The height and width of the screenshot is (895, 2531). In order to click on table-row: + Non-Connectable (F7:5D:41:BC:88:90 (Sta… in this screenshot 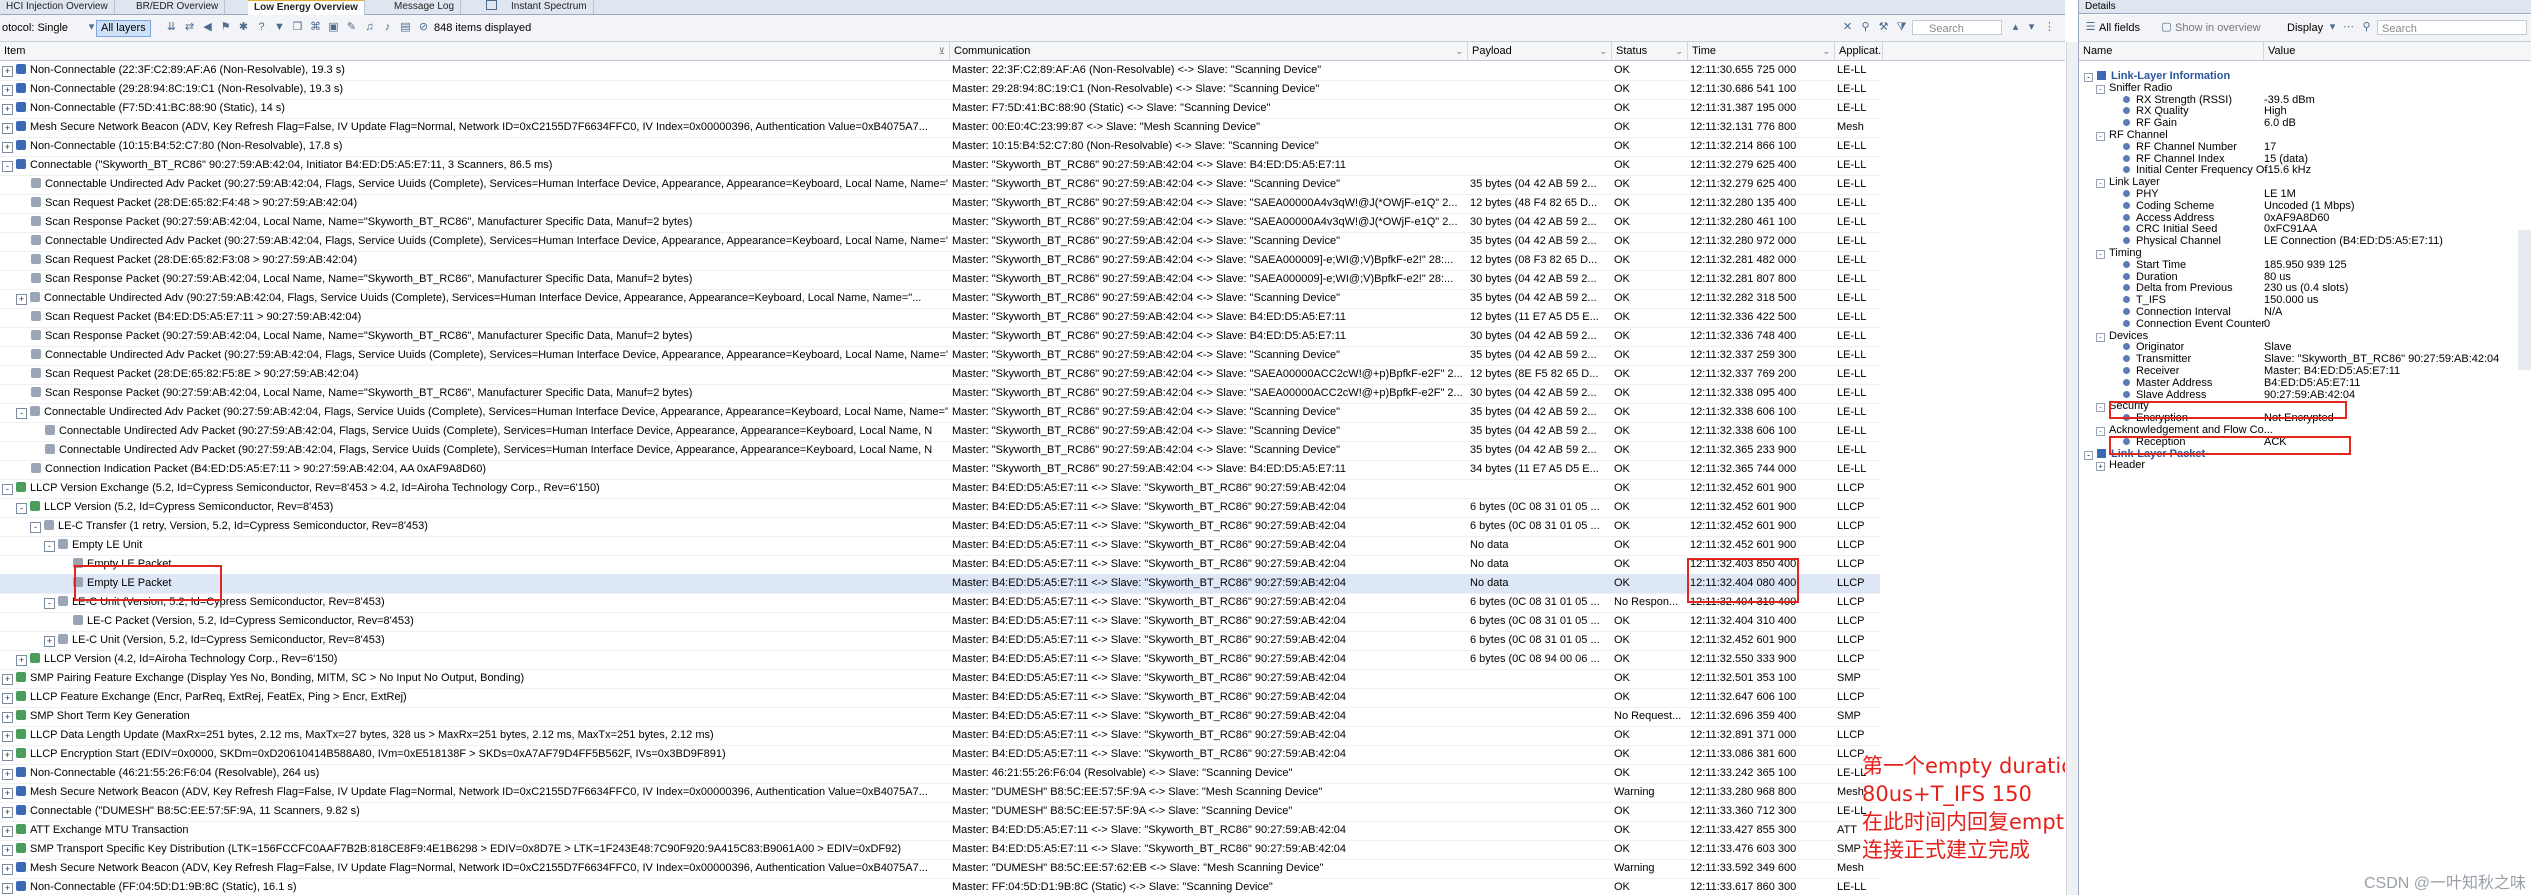, I will do `click(940, 109)`.